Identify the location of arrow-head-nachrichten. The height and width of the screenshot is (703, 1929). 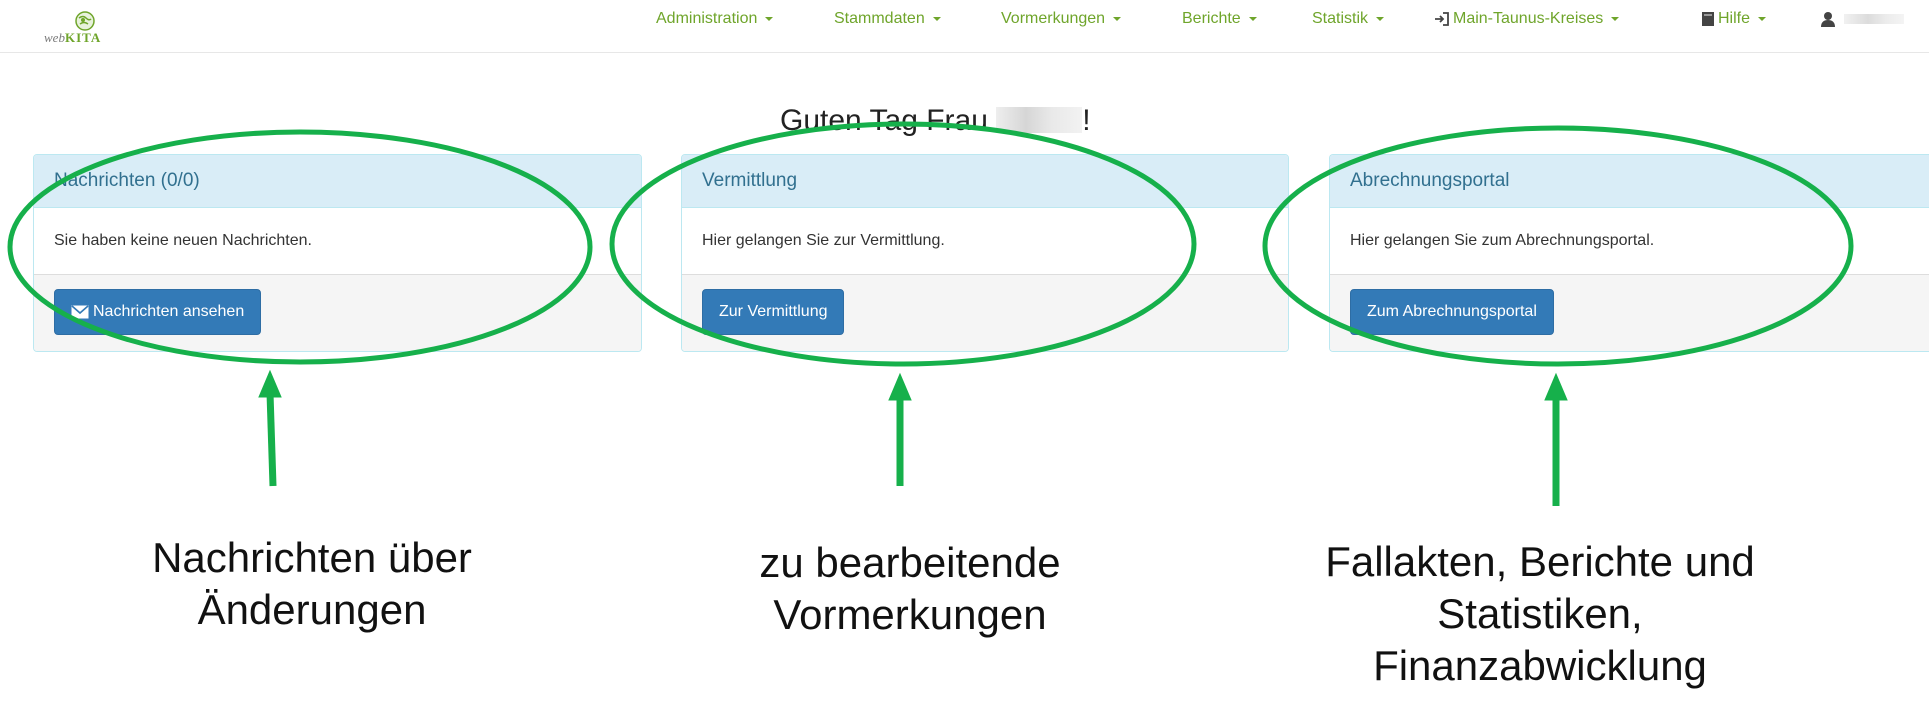
(270, 383).